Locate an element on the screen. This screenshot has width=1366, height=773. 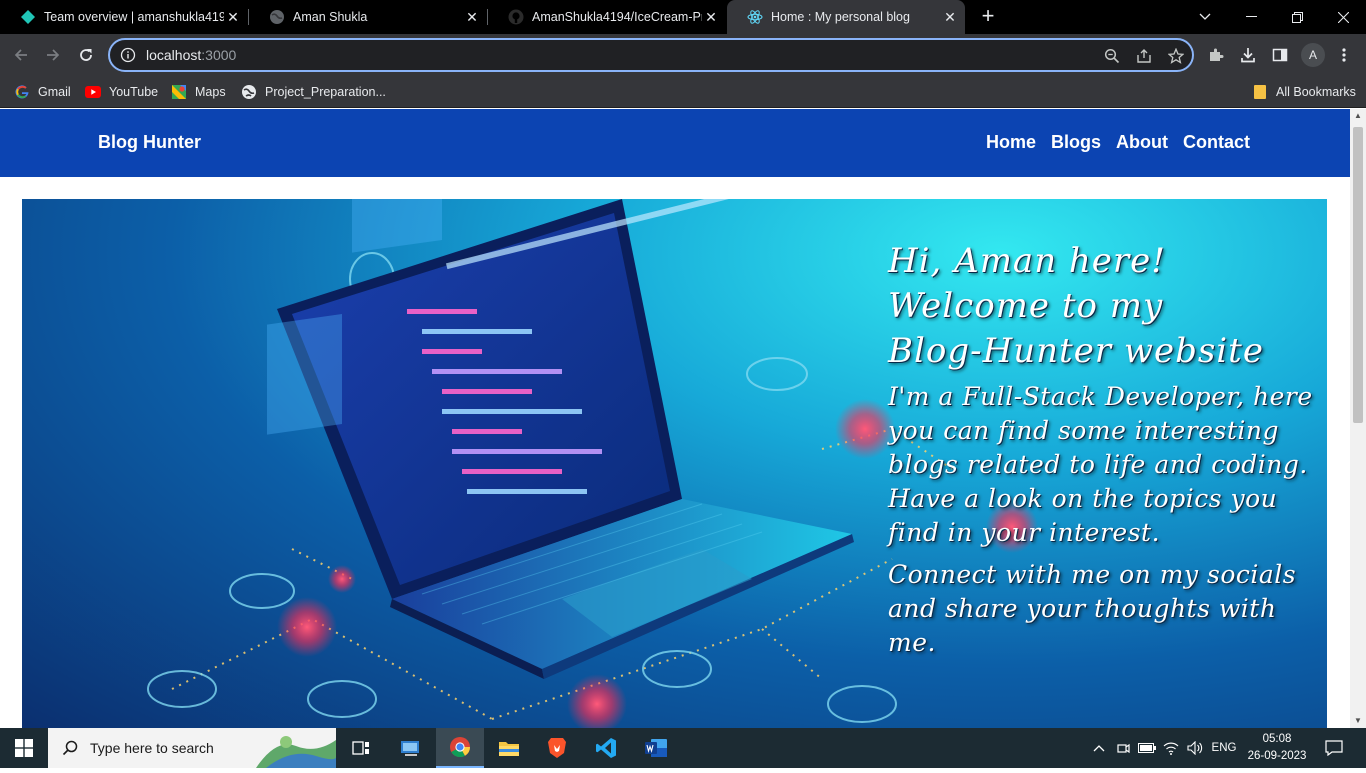
search-highlight-image is located at coordinates (296, 748).